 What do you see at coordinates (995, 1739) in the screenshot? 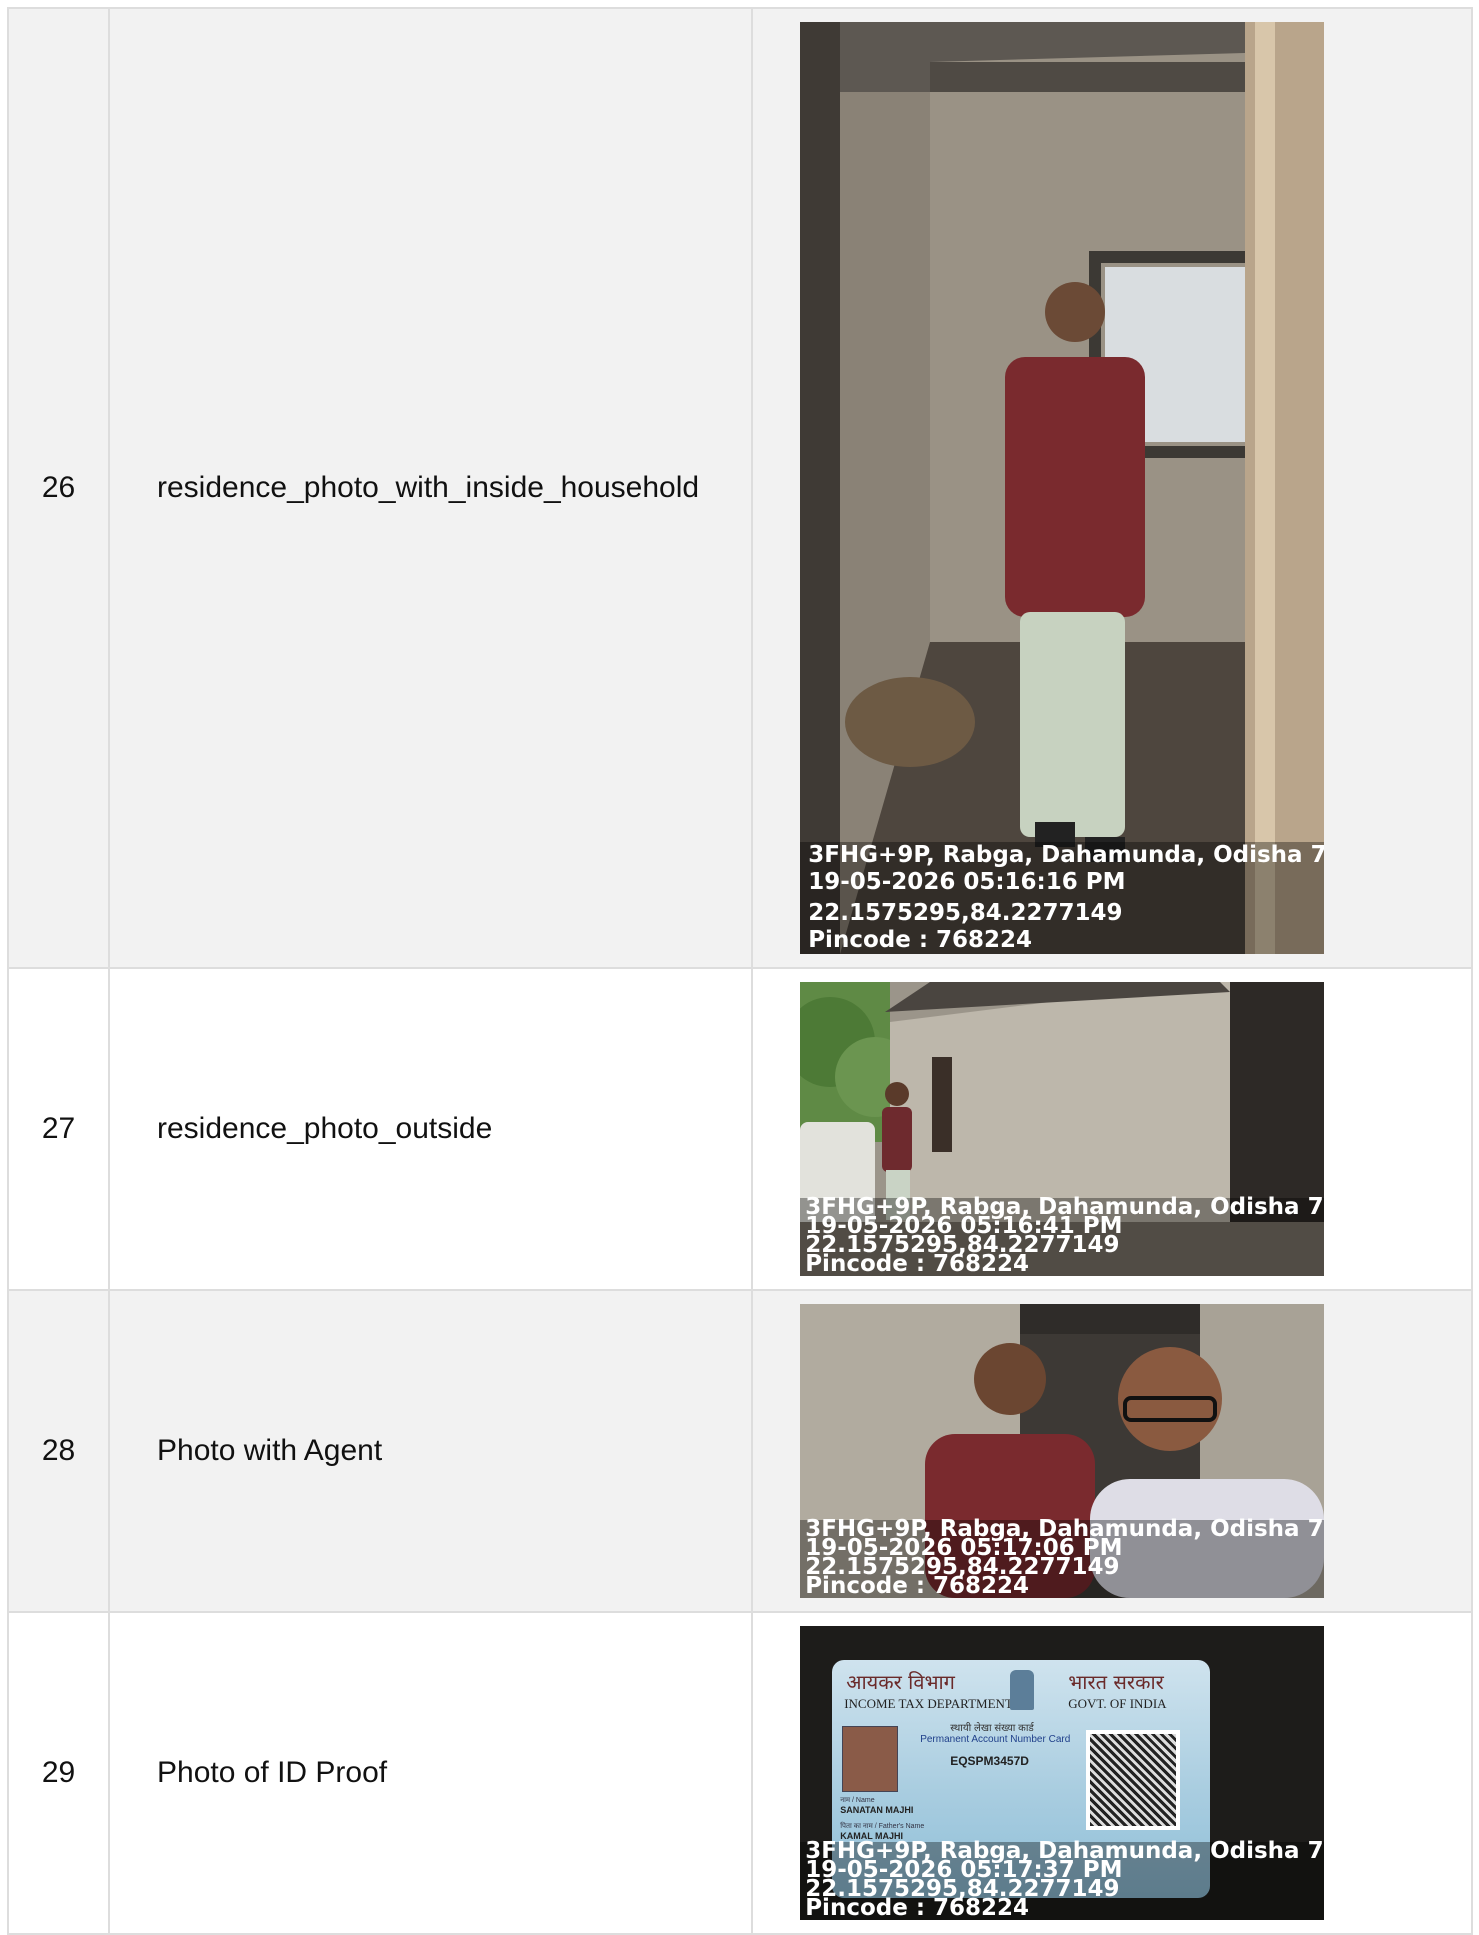
I see `card-type-english: Permanent Account Number Card` at bounding box center [995, 1739].